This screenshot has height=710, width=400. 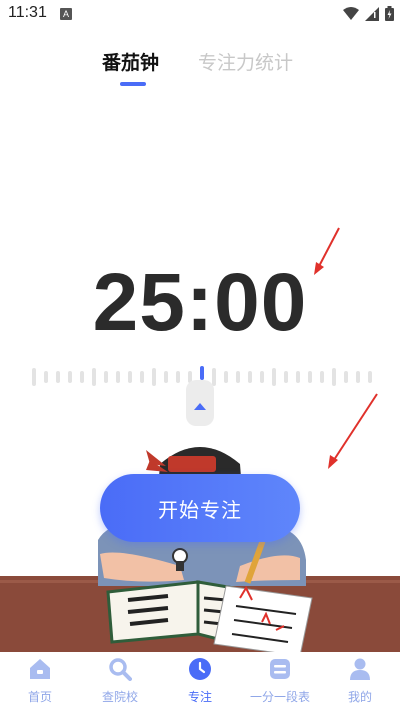 I want to click on status-time: 11:31, so click(x=27, y=12).